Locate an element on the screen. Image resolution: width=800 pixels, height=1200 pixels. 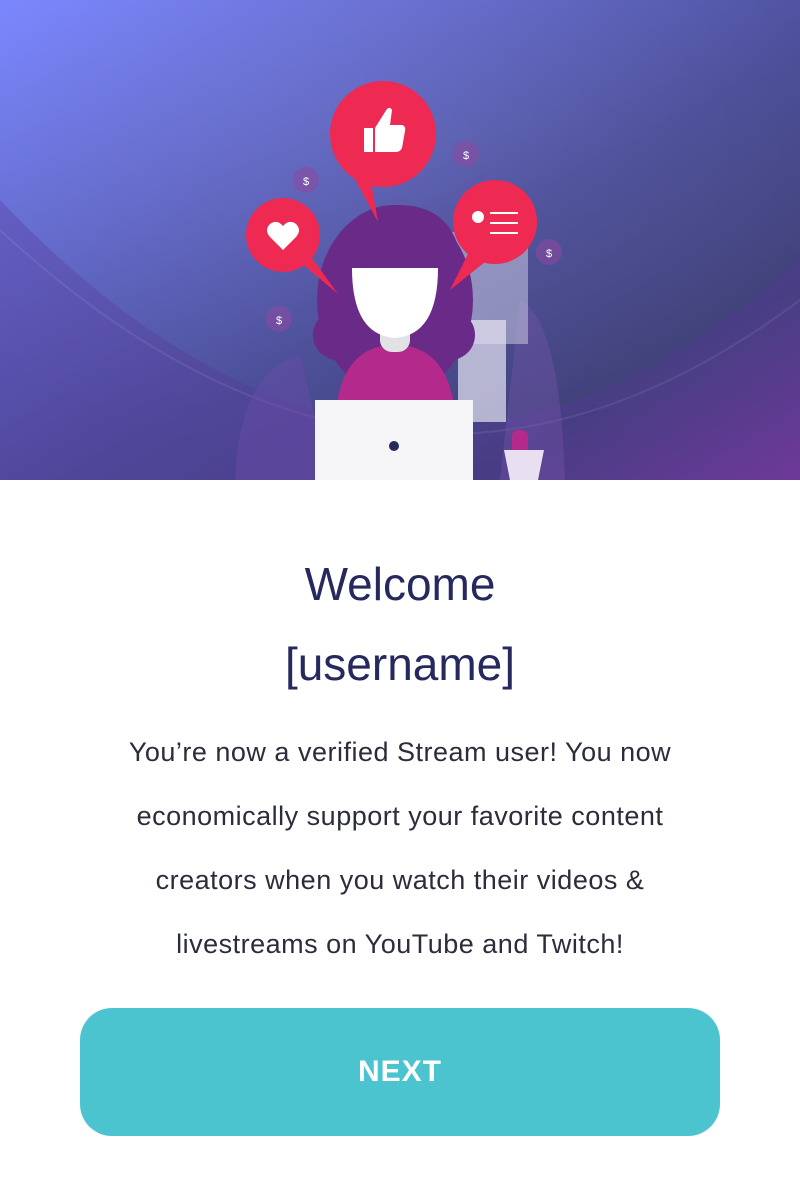
next-button: NEXT is located at coordinates (400, 1072).